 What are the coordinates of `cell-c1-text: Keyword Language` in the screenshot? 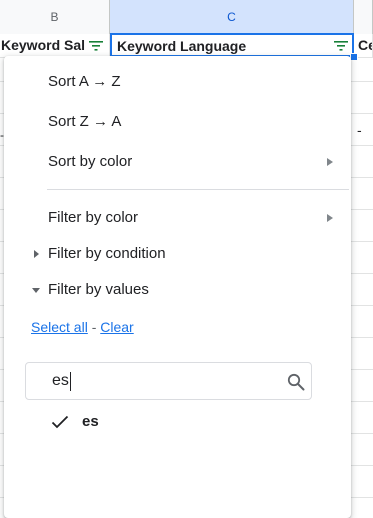 It's located at (182, 46).